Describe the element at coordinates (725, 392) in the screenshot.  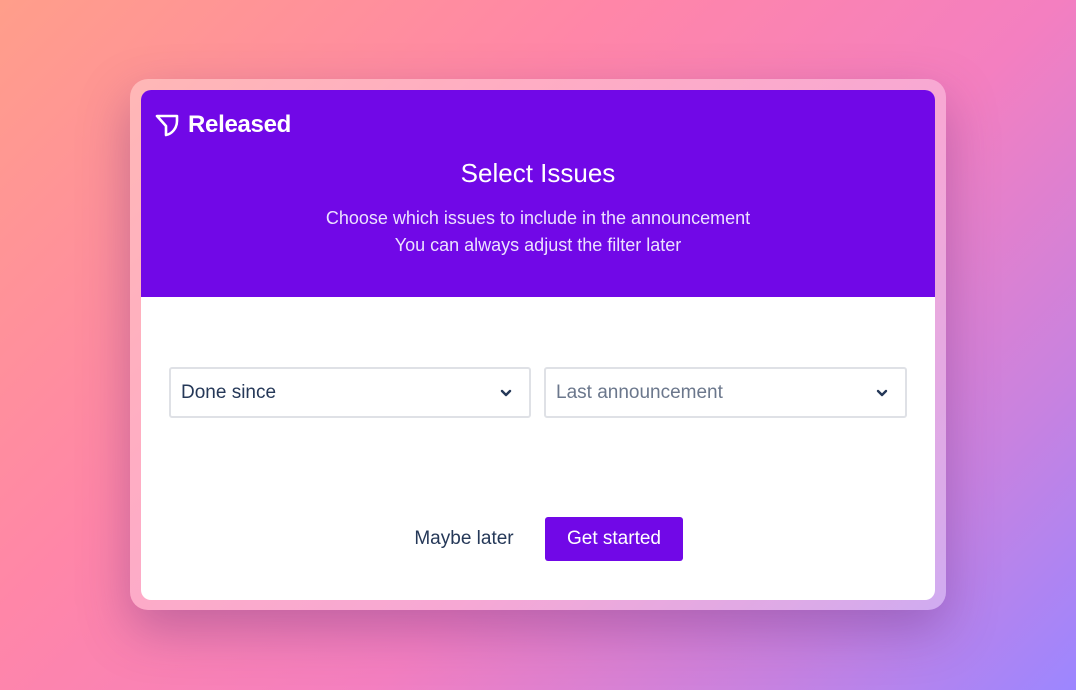
I see `reference-select: Last announcement` at that location.